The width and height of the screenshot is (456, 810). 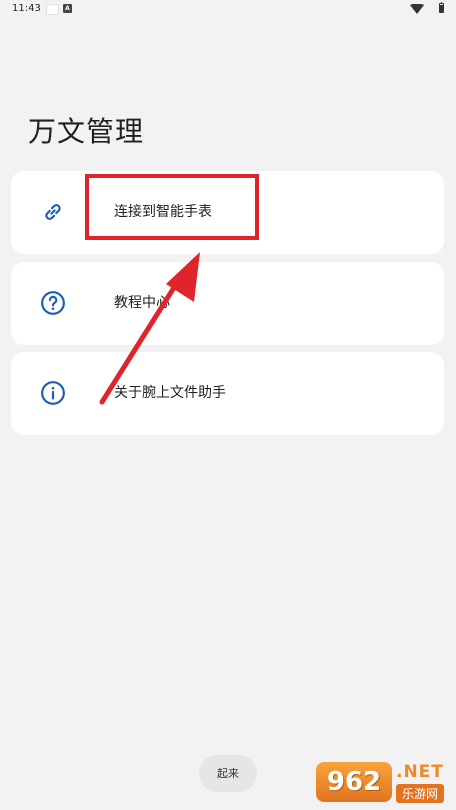 What do you see at coordinates (420, 793) in the screenshot?
I see `watermark-site: 乐游网` at bounding box center [420, 793].